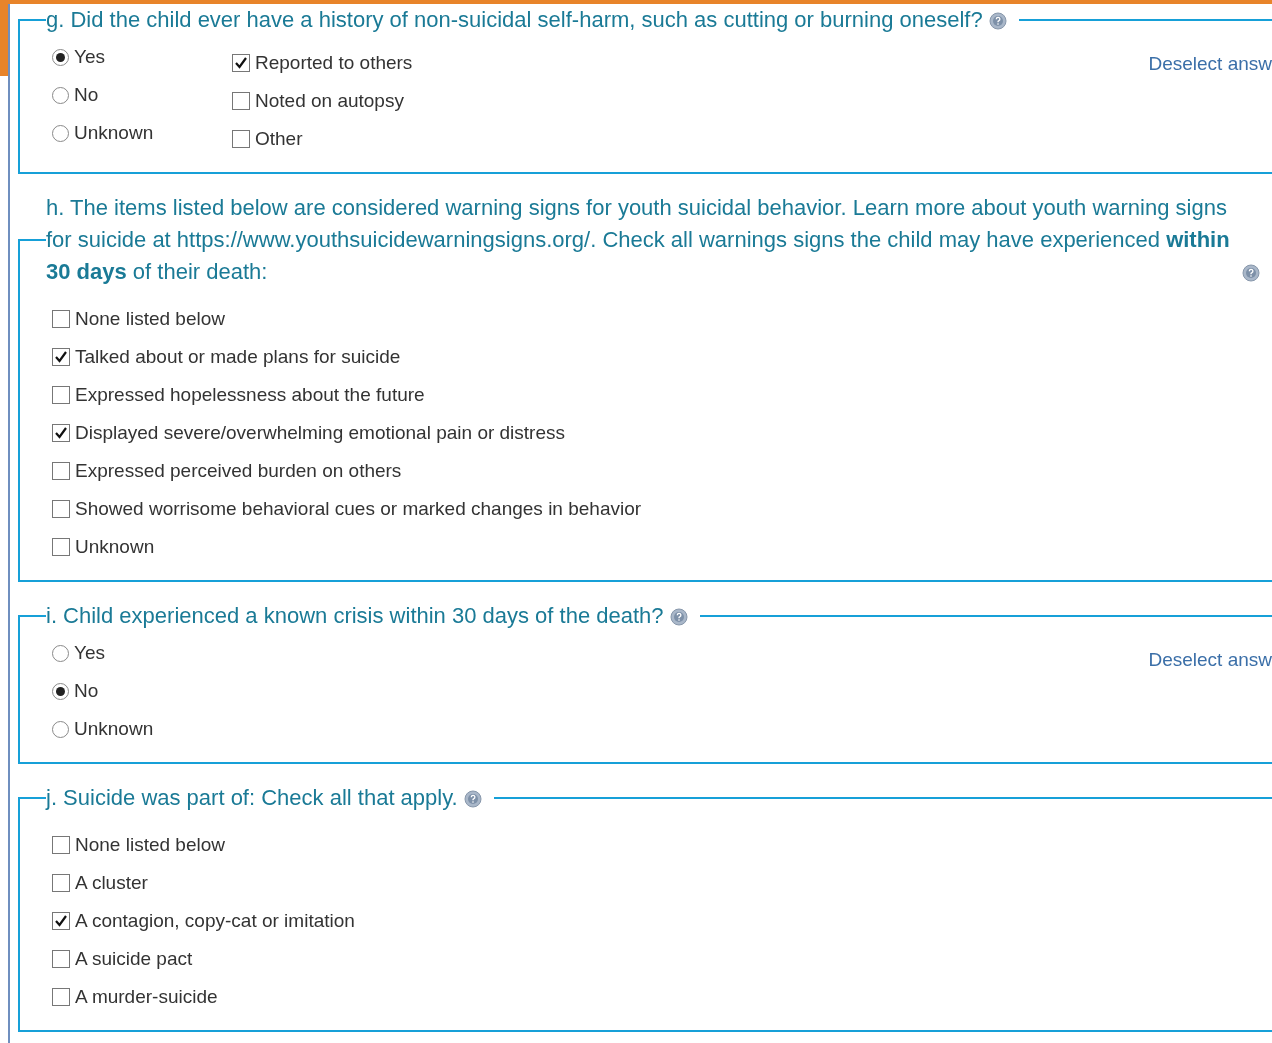 Image resolution: width=1272 pixels, height=1043 pixels. What do you see at coordinates (320, 432) in the screenshot?
I see `option-label: Displayed severe/overwhelming emotional pain or distress` at bounding box center [320, 432].